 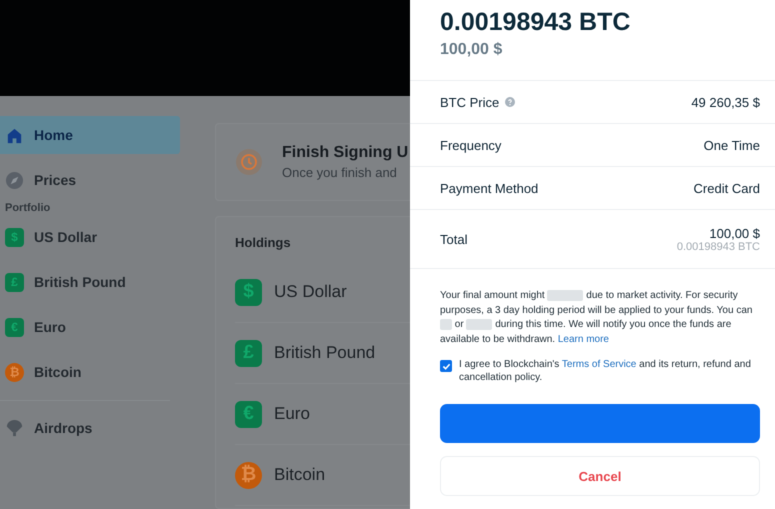 I want to click on row-label: Frequency, so click(x=471, y=145).